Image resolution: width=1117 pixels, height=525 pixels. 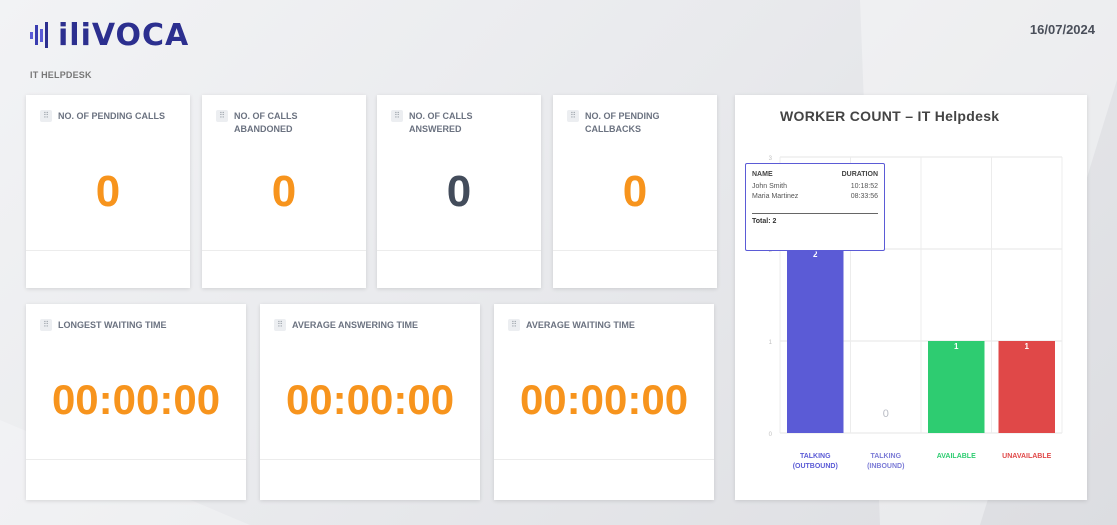 What do you see at coordinates (771, 435) in the screenshot?
I see `y-tick-label: 0` at bounding box center [771, 435].